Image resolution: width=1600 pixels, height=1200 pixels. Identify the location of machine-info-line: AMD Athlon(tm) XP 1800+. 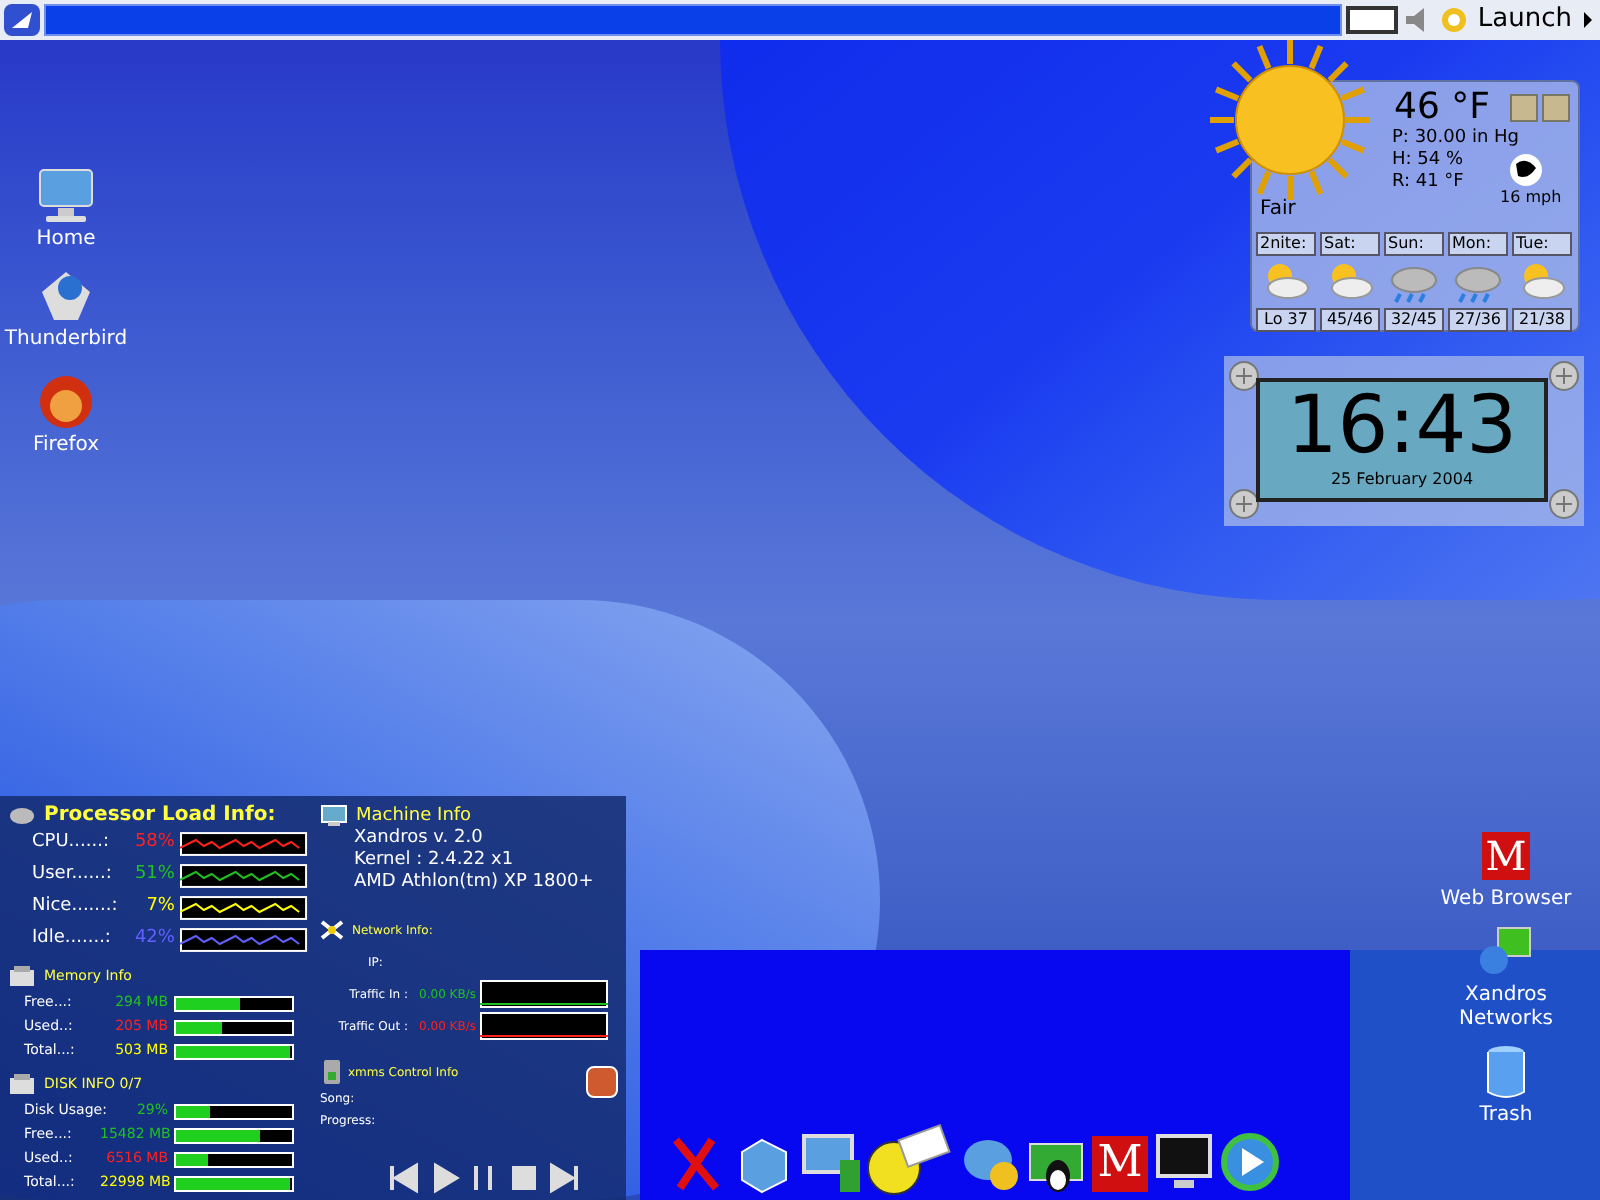
(474, 883).